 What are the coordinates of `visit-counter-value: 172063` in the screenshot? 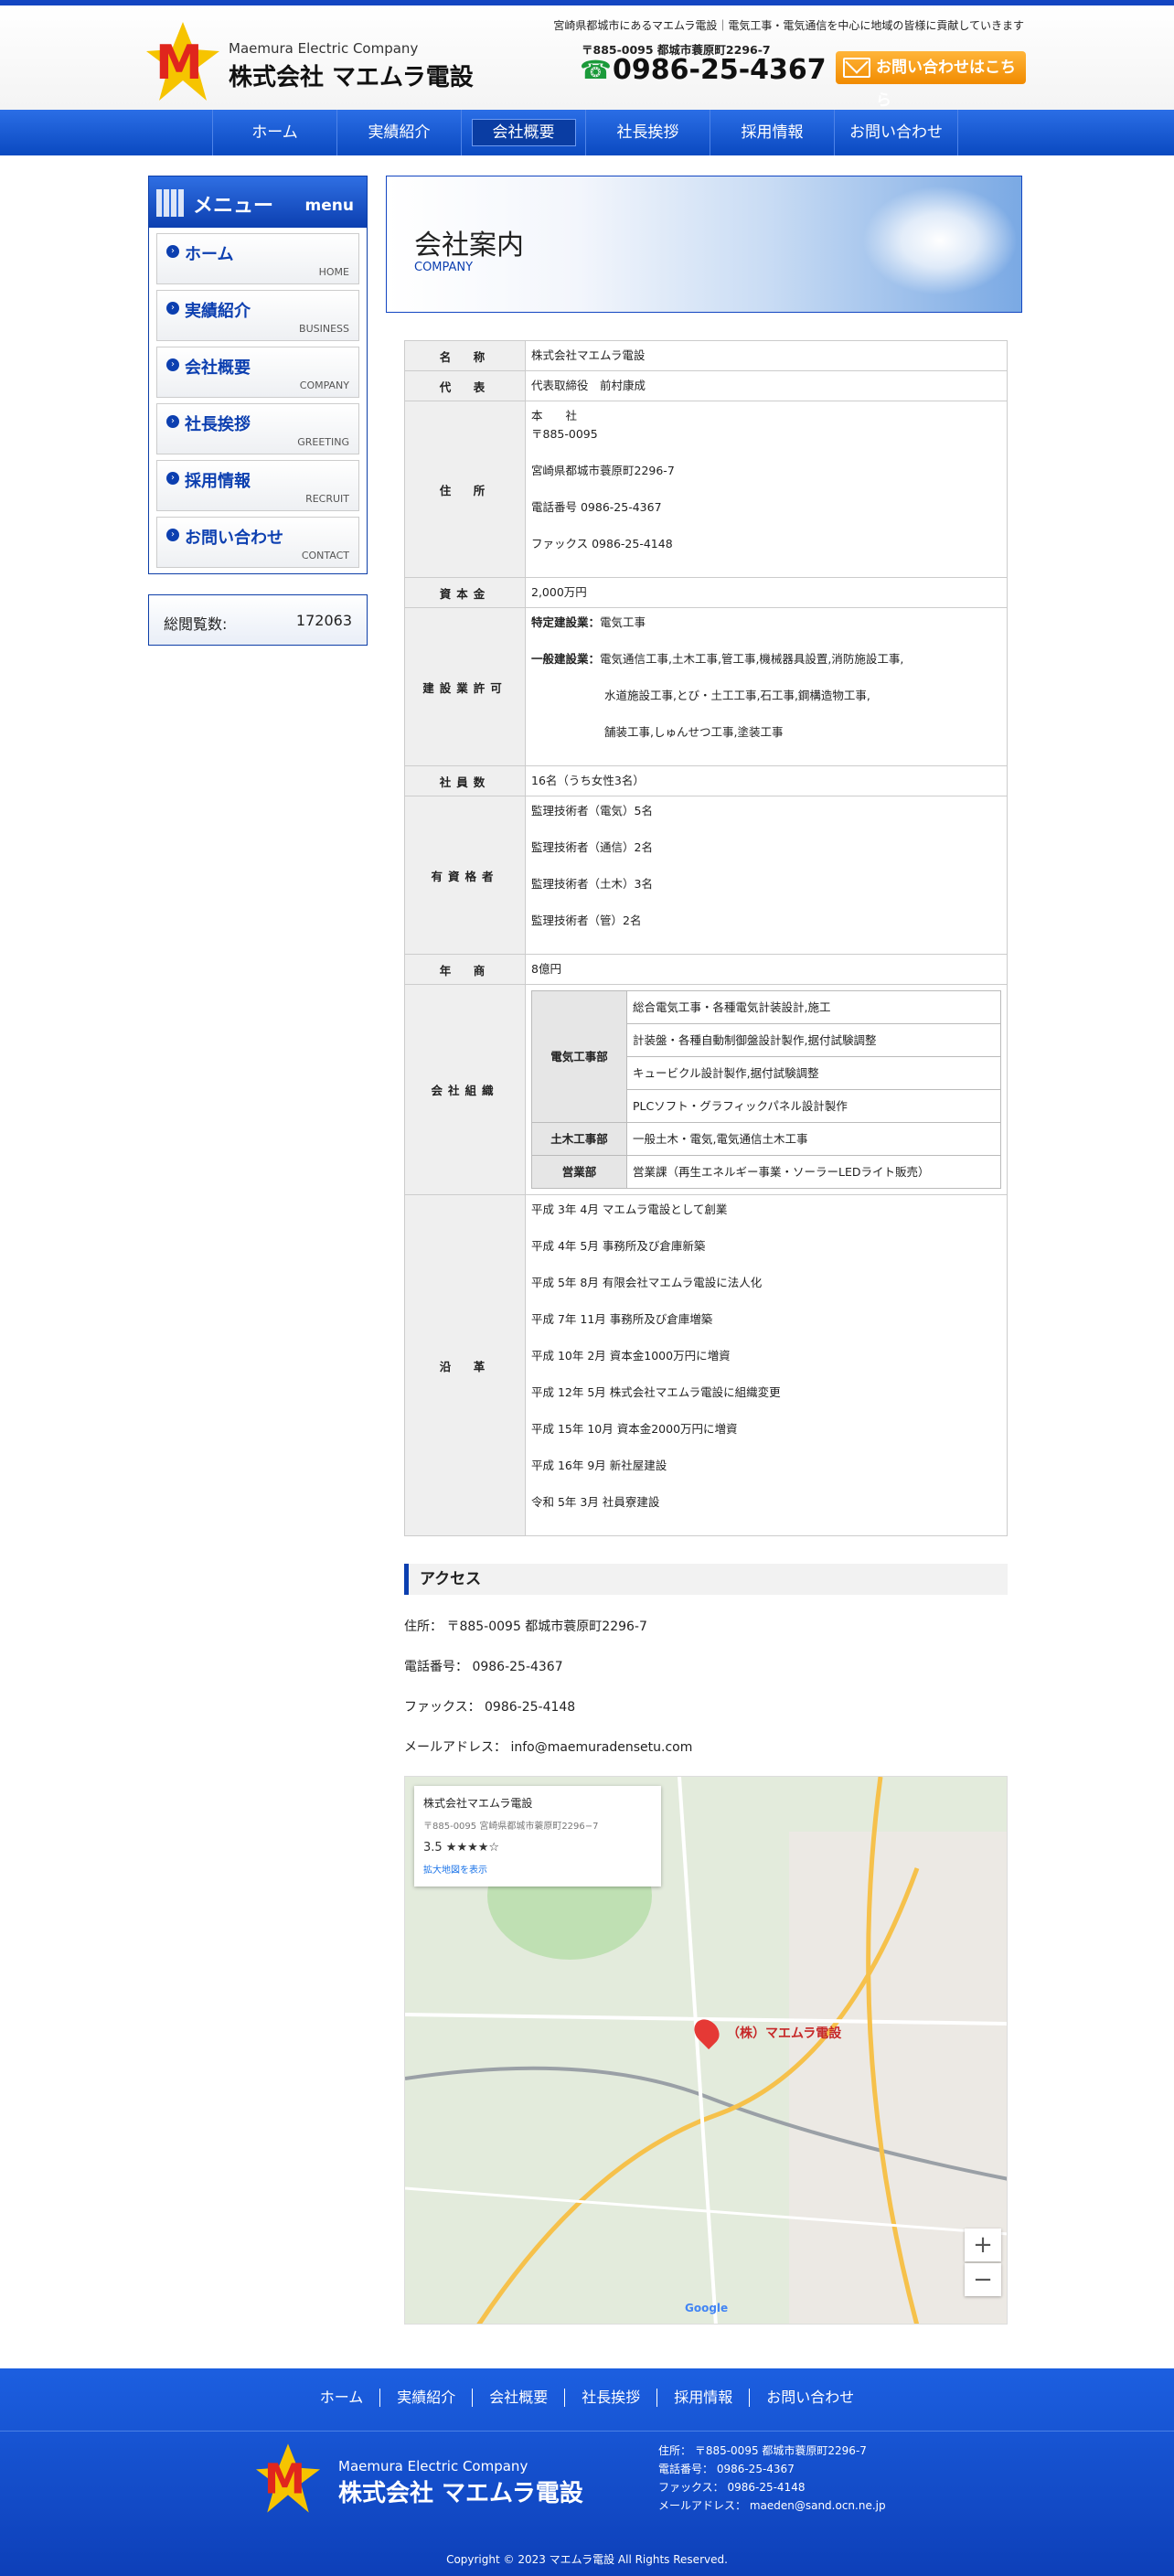 It's located at (323, 620).